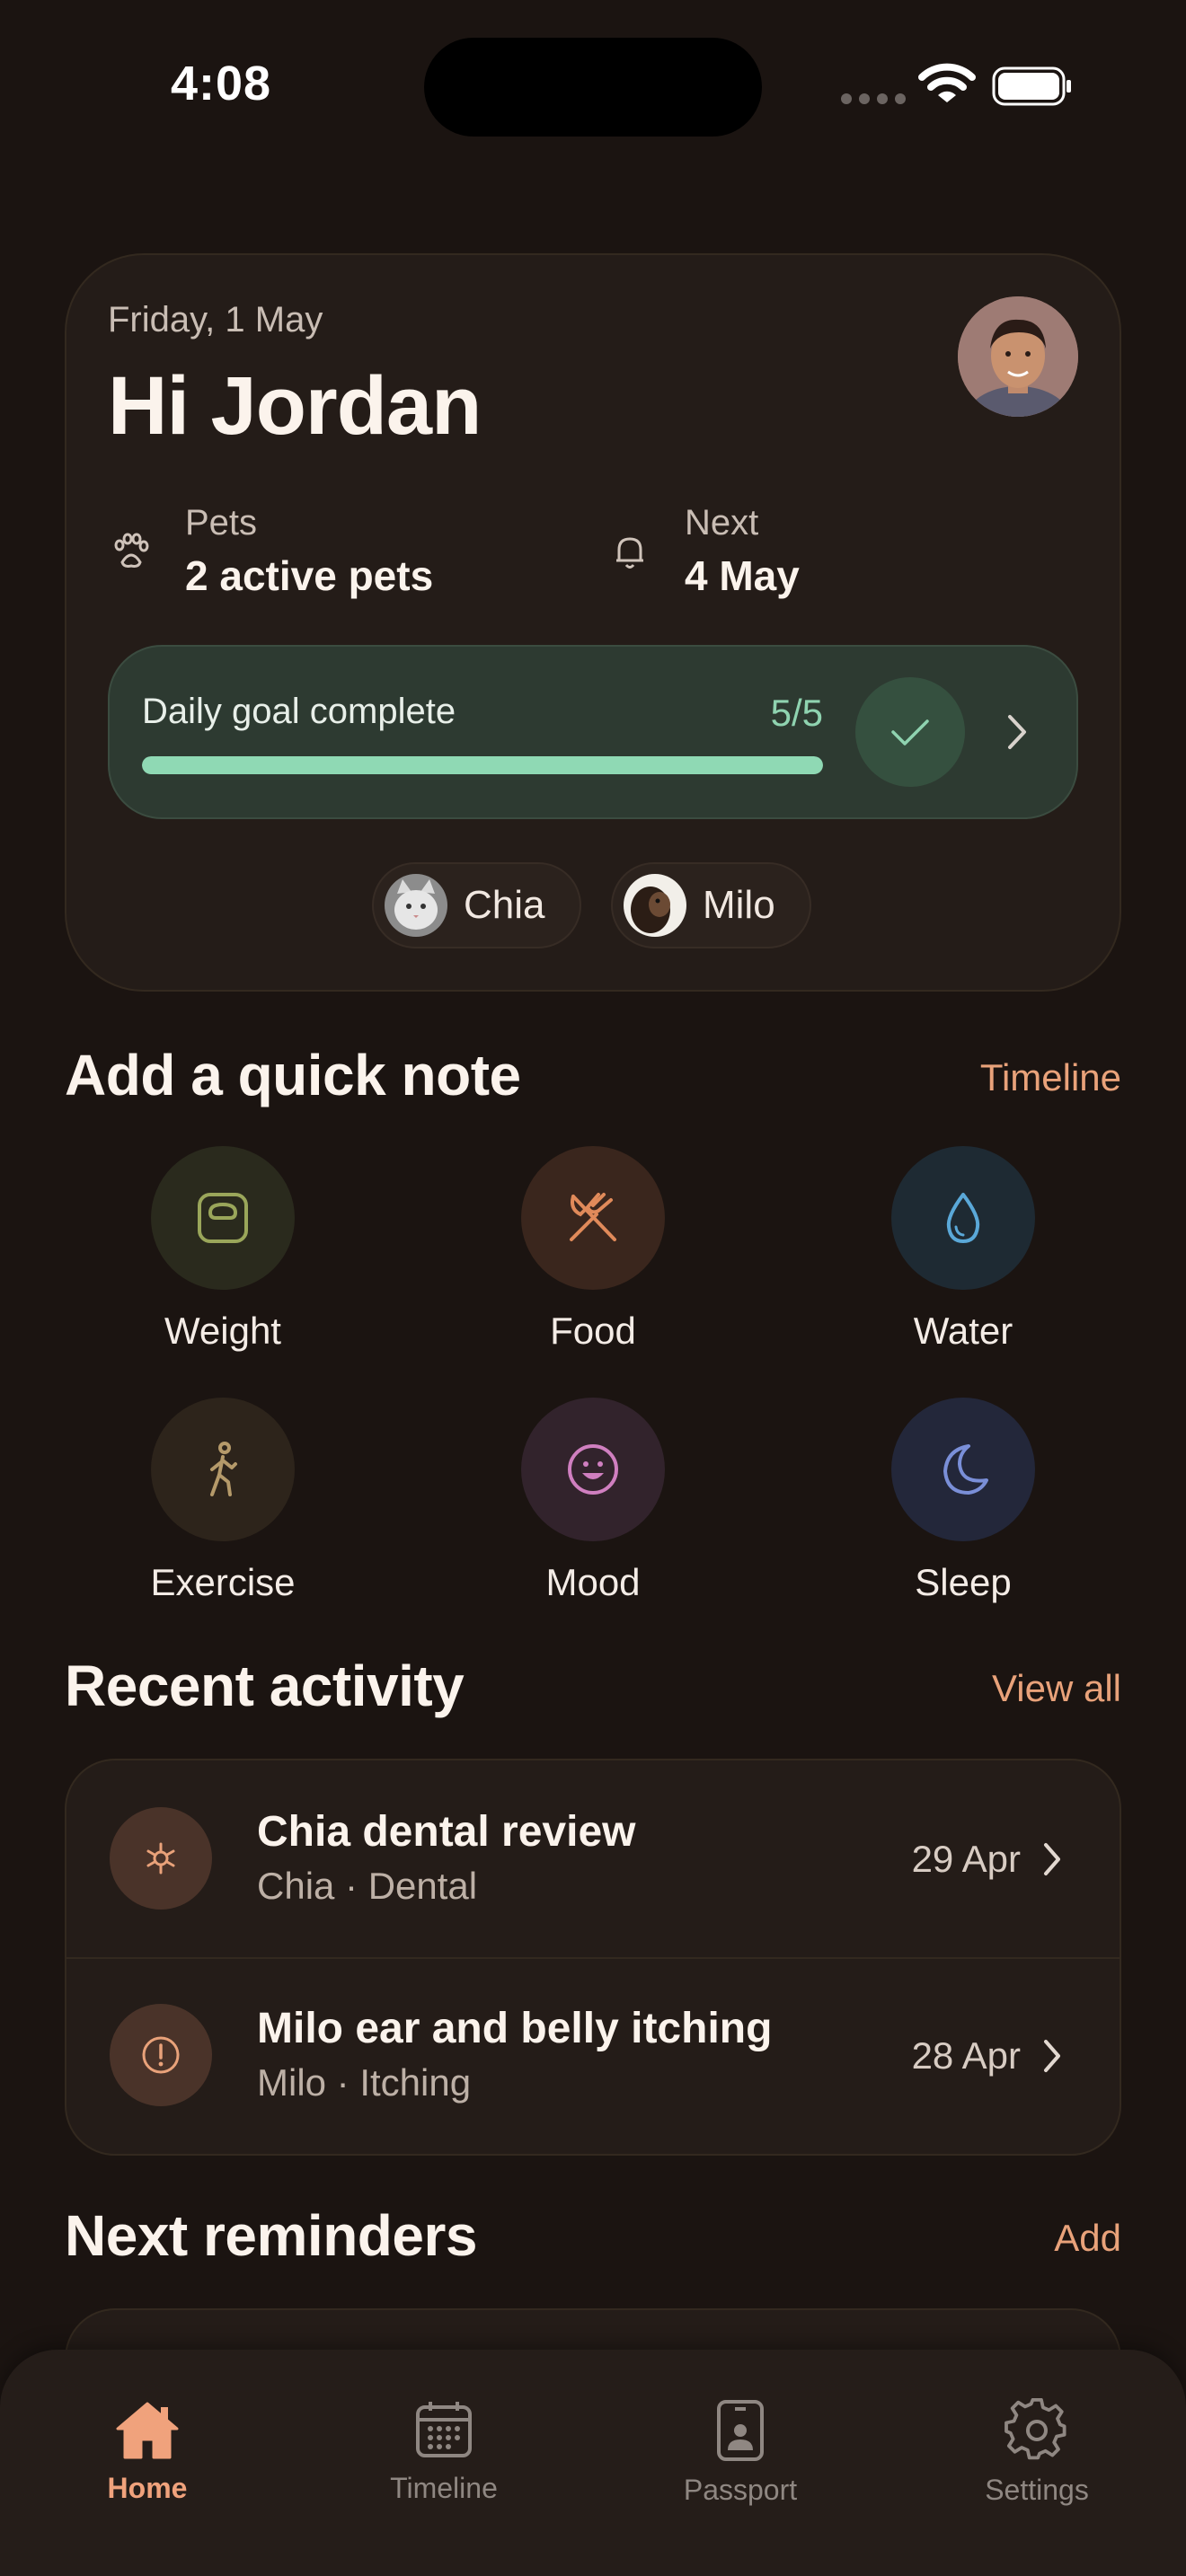 Image resolution: width=1186 pixels, height=2576 pixels. What do you see at coordinates (740, 2430) in the screenshot?
I see `passport-icon` at bounding box center [740, 2430].